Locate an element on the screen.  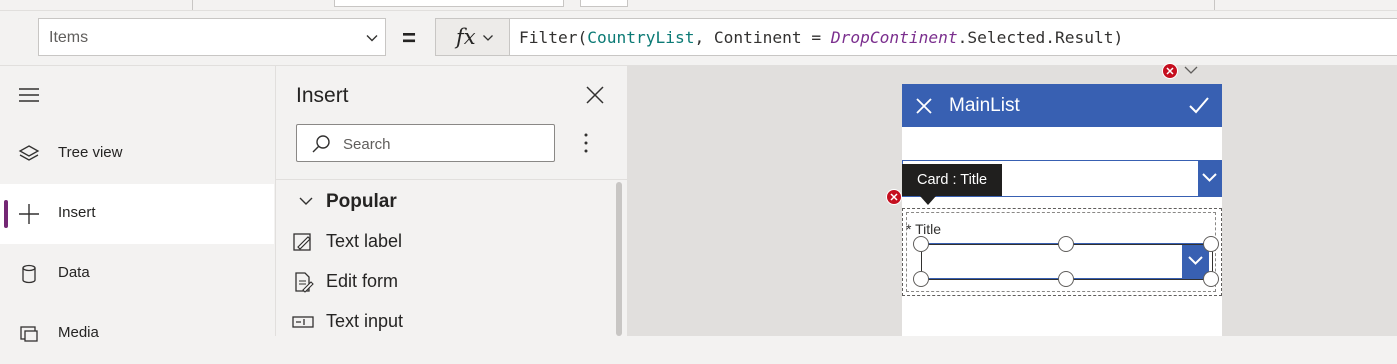
formula-datasource: CountryList is located at coordinates (641, 37).